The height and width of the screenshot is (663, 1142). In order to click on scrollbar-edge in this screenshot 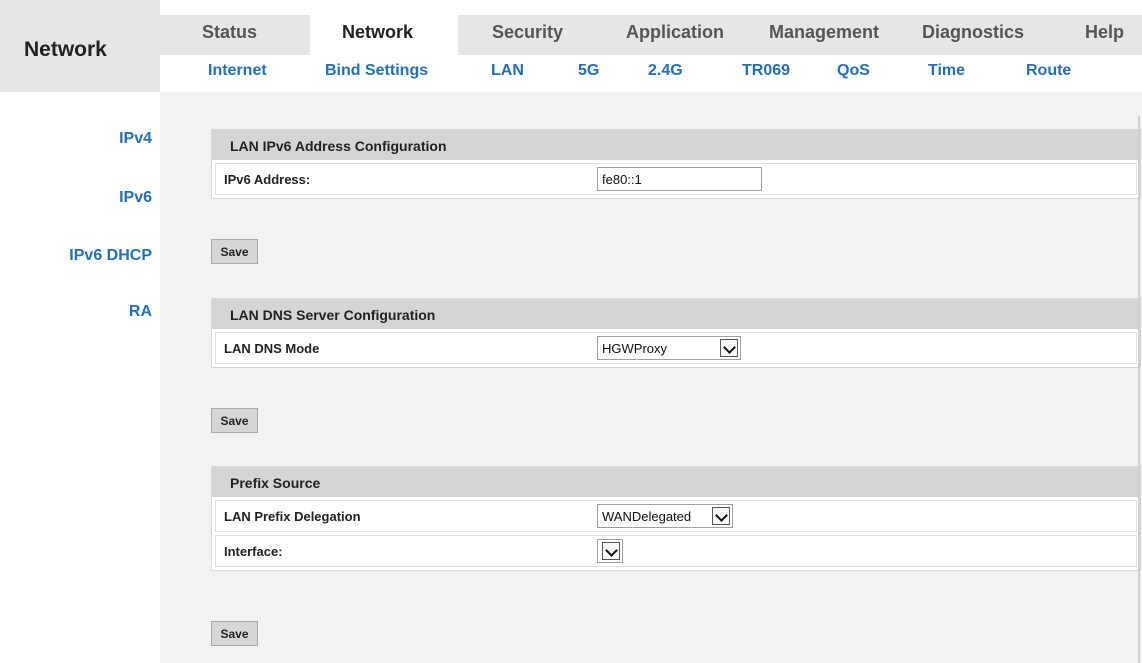, I will do `click(1139, 389)`.